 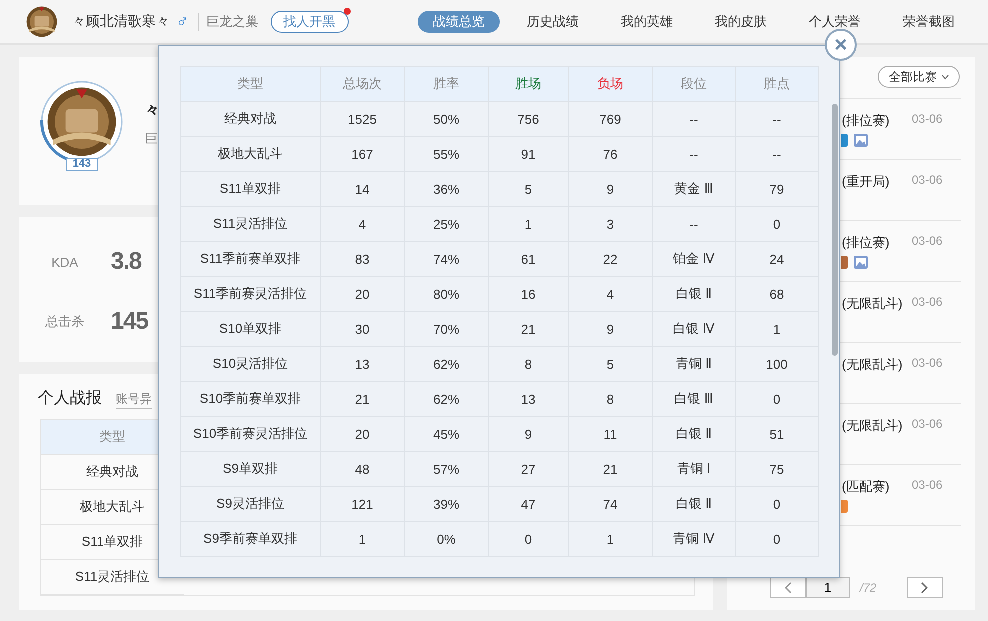 What do you see at coordinates (777, 434) in the screenshot?
I see `table-cell: 51` at bounding box center [777, 434].